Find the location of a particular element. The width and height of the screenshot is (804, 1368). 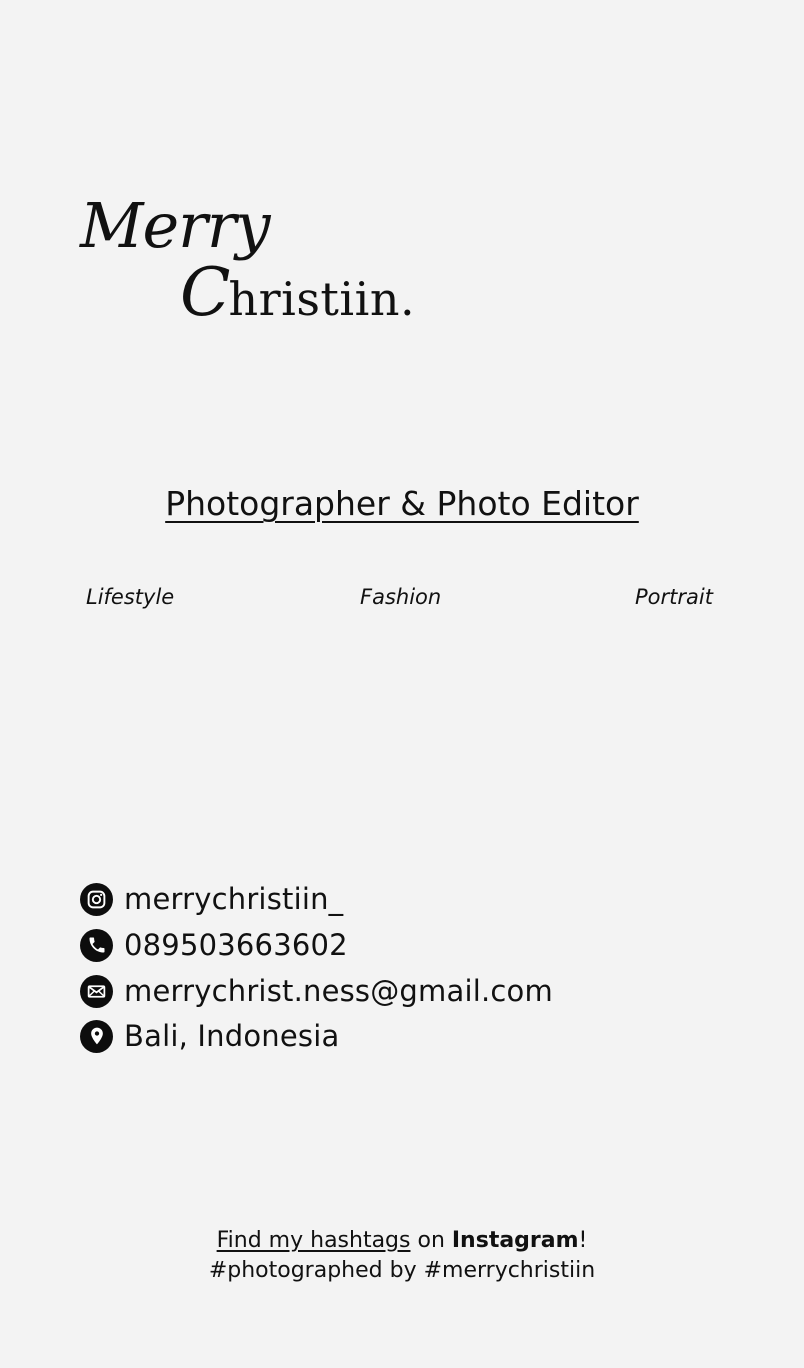

contact-phone: 089503663602 is located at coordinates (214, 945).